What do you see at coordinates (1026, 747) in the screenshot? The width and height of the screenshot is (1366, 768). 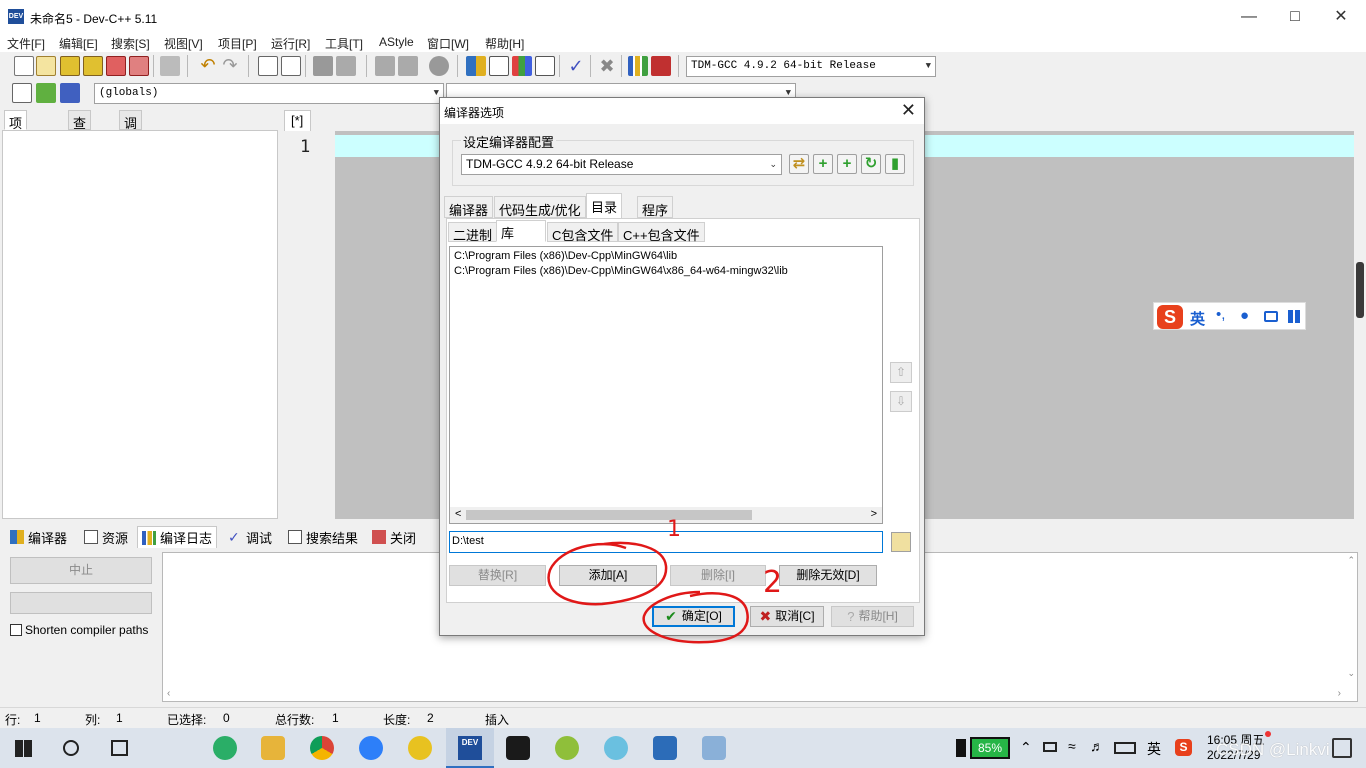 I see `chevron-up-icon: ⌃` at bounding box center [1026, 747].